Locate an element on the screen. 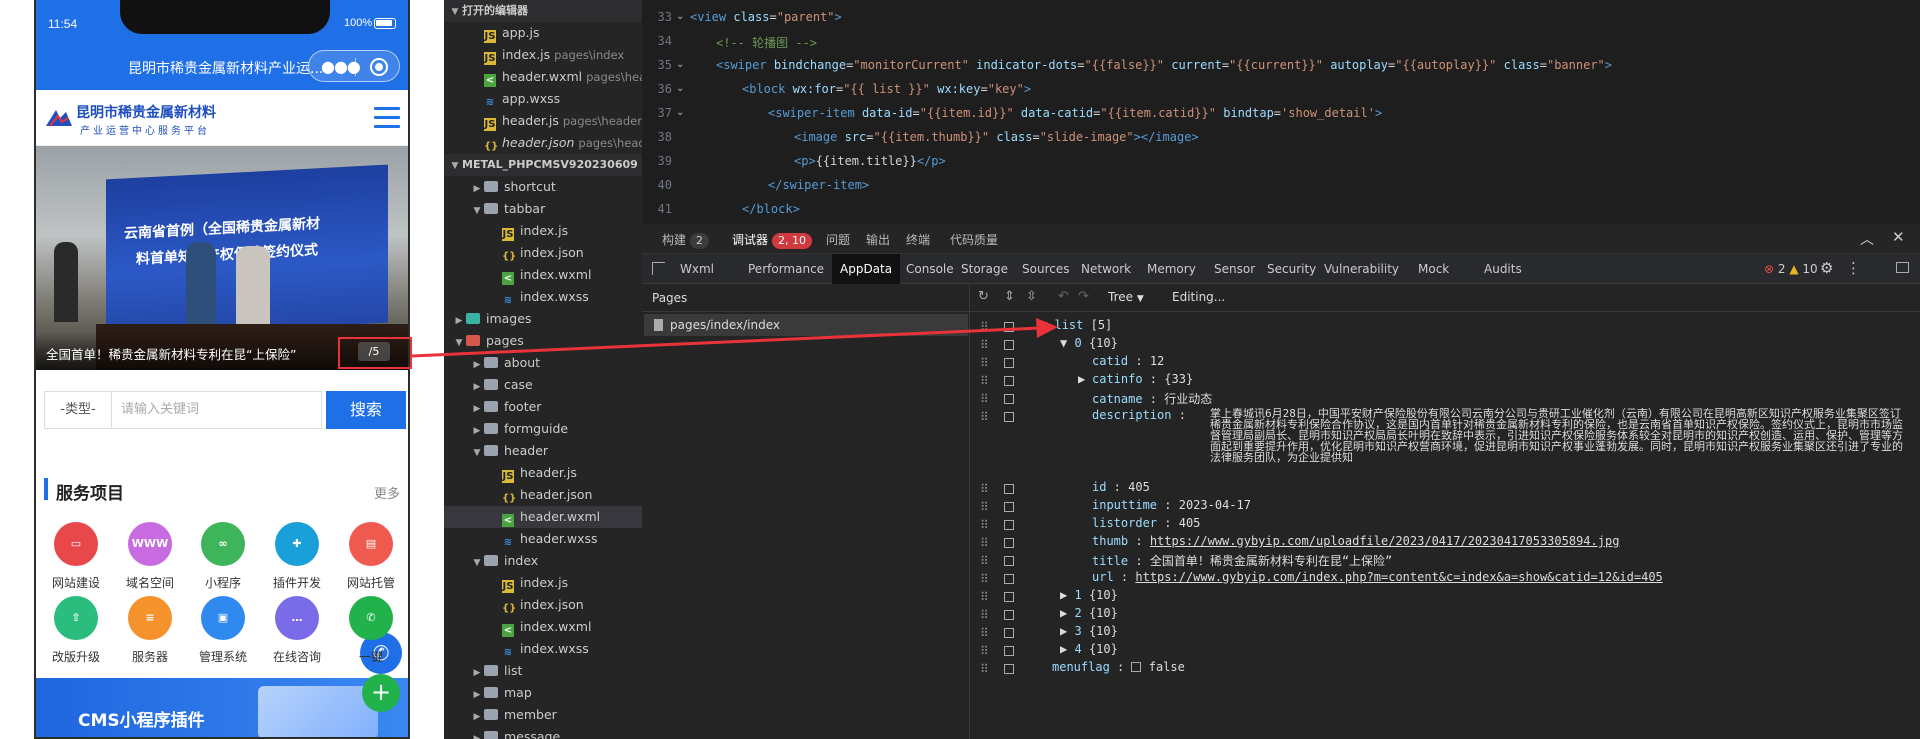  folder-item: ▼ header is located at coordinates (543, 451).